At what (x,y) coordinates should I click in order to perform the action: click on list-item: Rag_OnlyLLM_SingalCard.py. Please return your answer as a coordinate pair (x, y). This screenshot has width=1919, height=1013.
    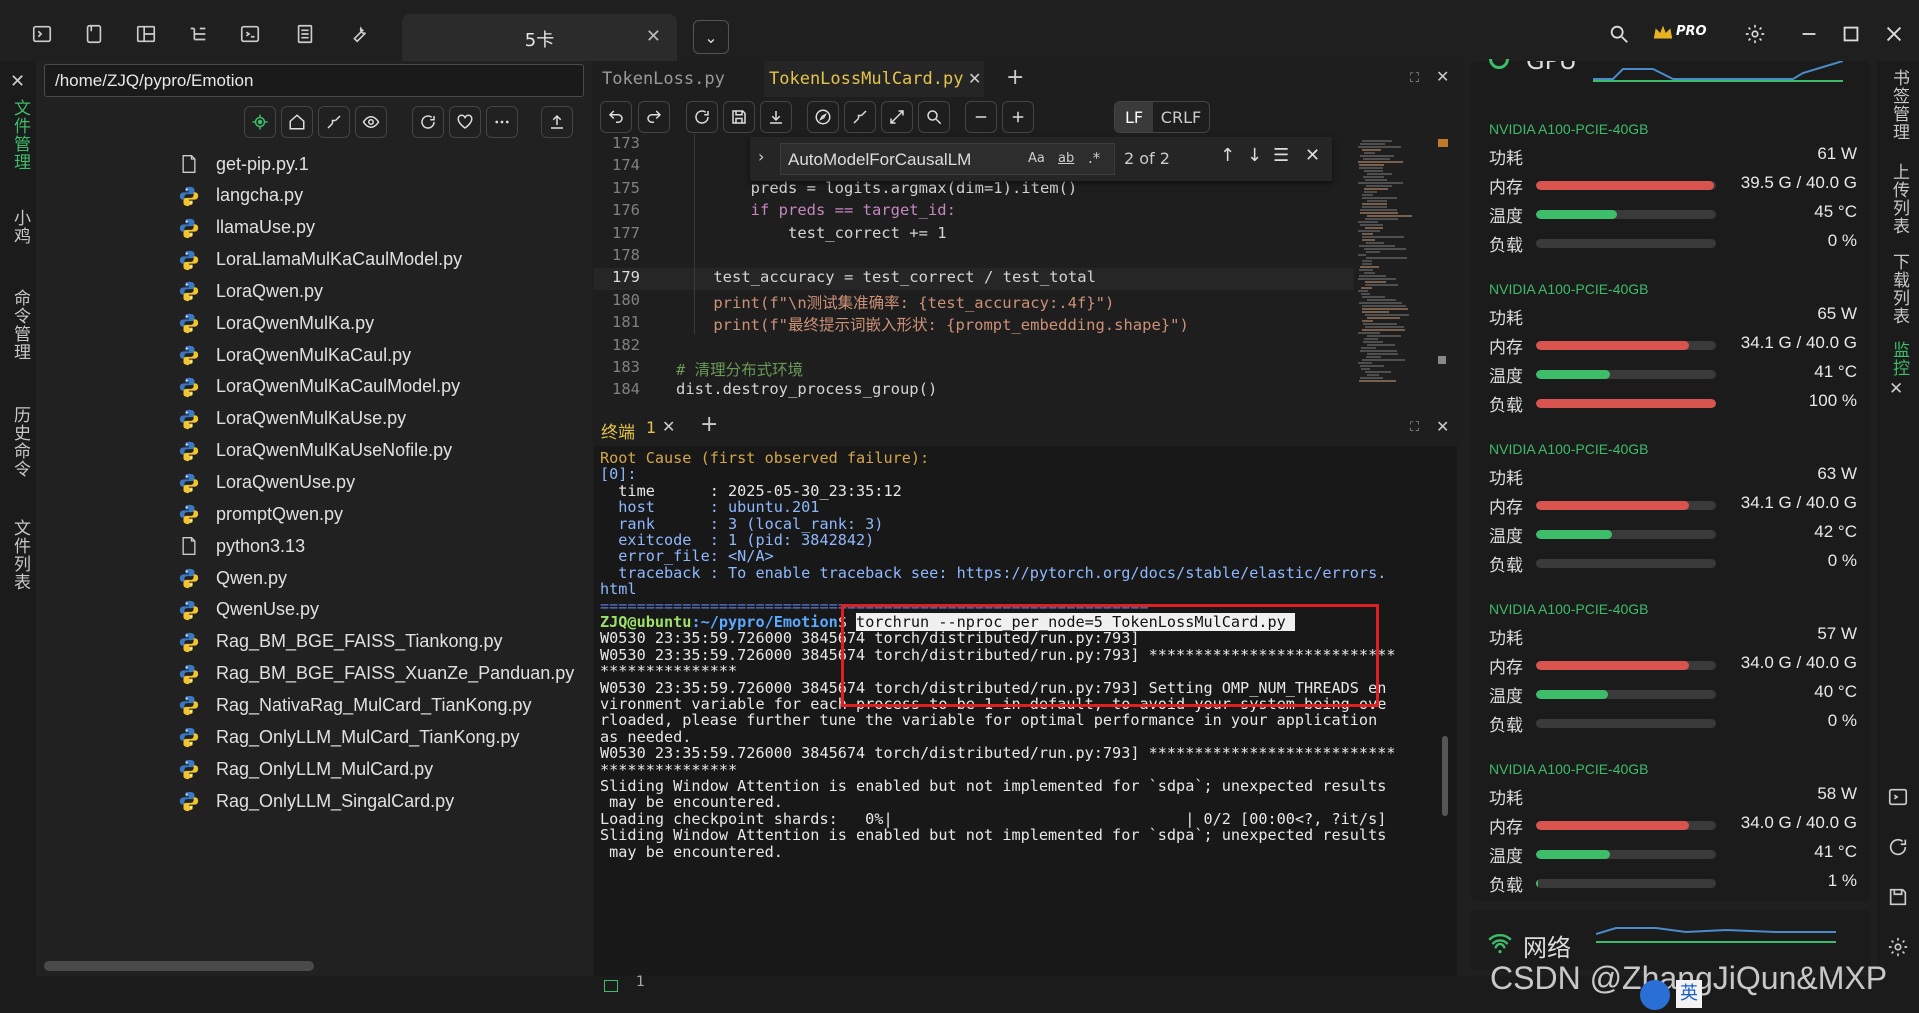
    Looking at the image, I should click on (316, 801).